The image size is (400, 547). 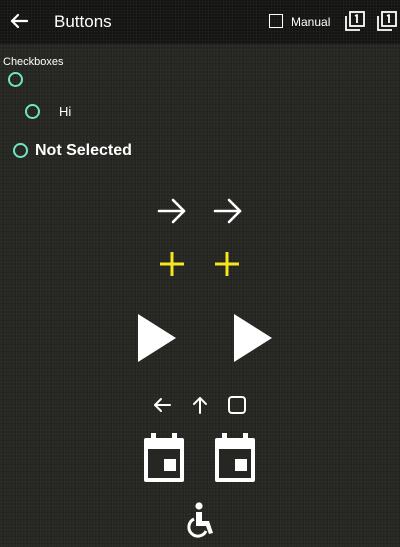 What do you see at coordinates (200, 22) in the screenshot?
I see `app-bar: Buttons Manual` at bounding box center [200, 22].